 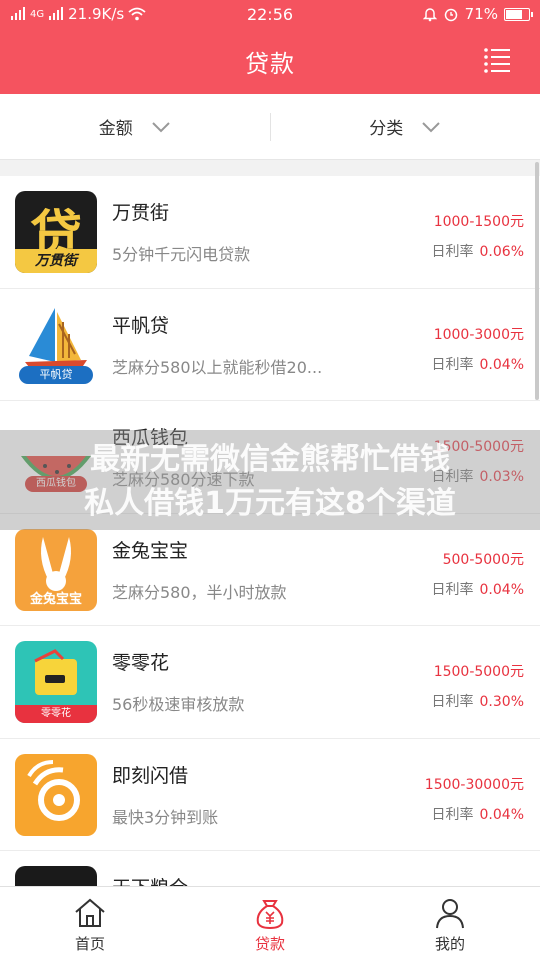 I want to click on list-item: 天下粮仓, so click(x=270, y=868).